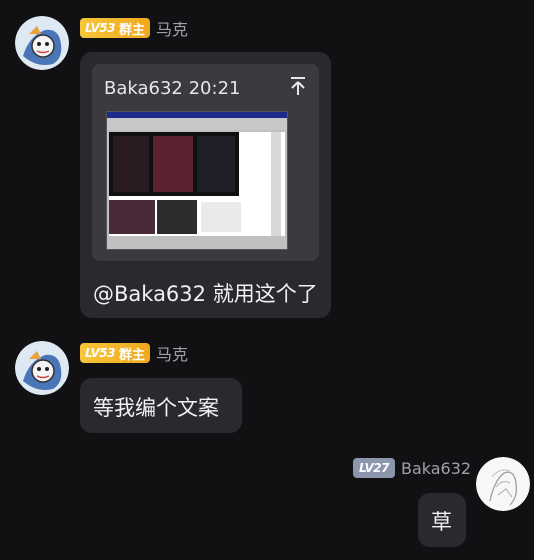 Image resolution: width=534 pixels, height=560 pixels. I want to click on quote-header: Baka632 20:21, so click(172, 88).